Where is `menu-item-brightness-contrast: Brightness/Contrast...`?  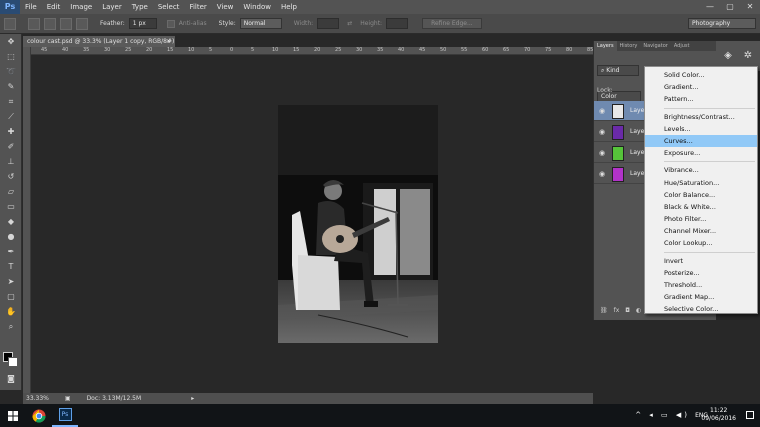
menu-item-brightness-contrast: Brightness/Contrast... is located at coordinates (701, 117).